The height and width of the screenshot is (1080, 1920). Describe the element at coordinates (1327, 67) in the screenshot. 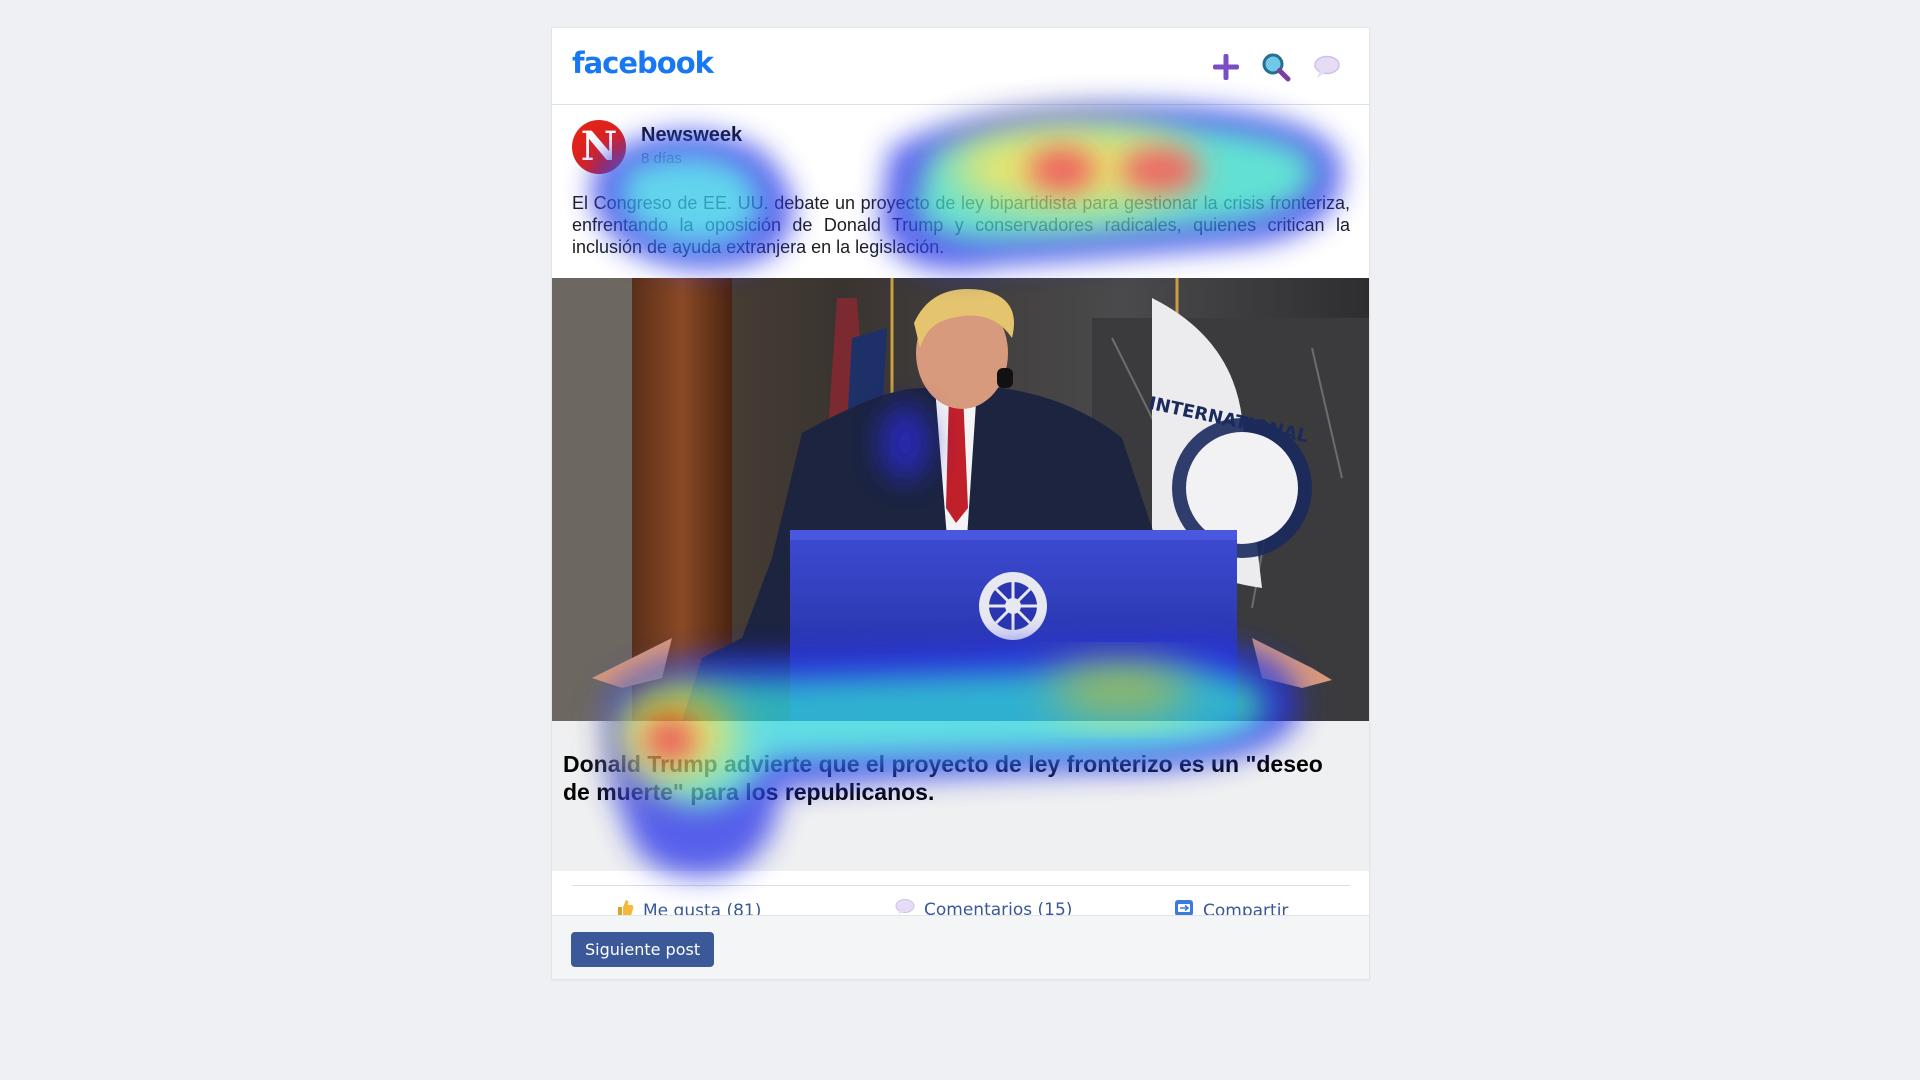

I see `chat-bubble-icon` at that location.